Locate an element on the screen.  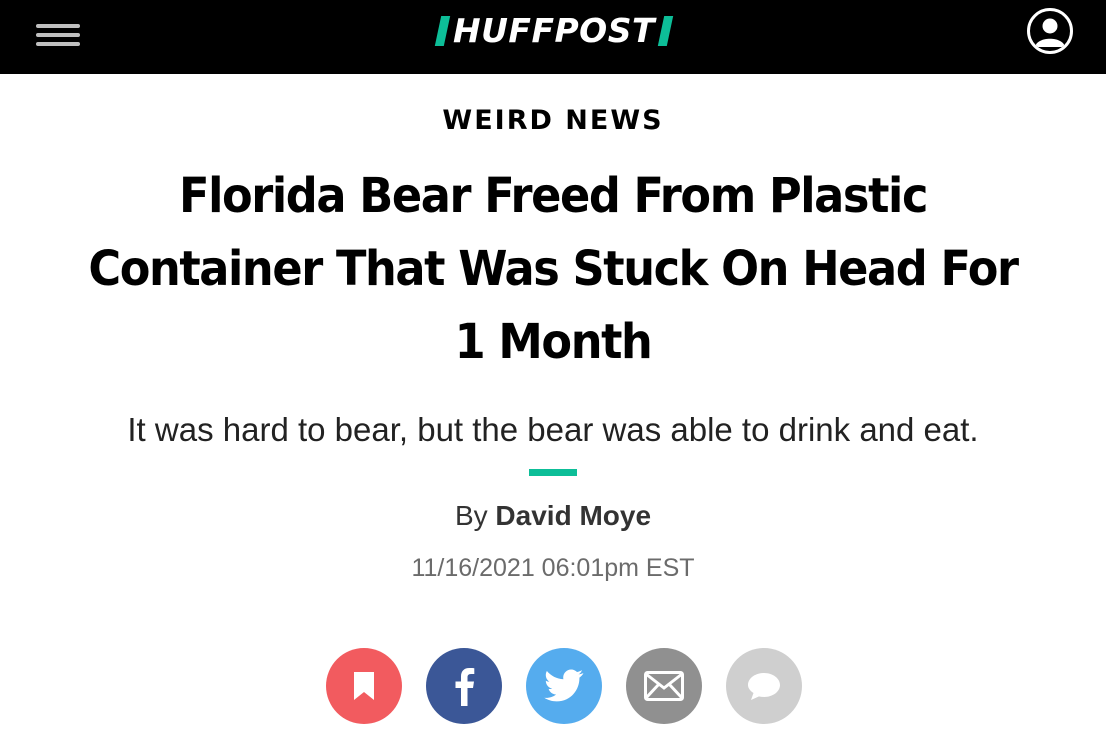
huffpost-logo: HUFFPOST is located at coordinates (554, 31).